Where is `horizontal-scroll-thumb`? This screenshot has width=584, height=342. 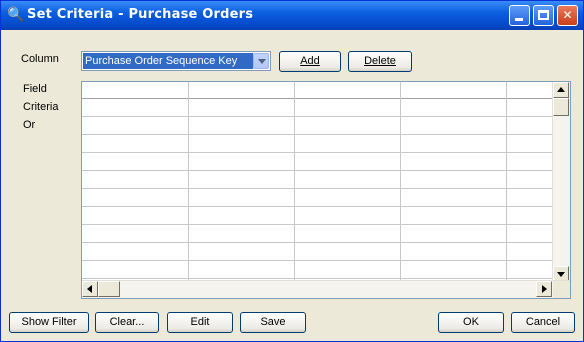
horizontal-scroll-thumb is located at coordinates (109, 289).